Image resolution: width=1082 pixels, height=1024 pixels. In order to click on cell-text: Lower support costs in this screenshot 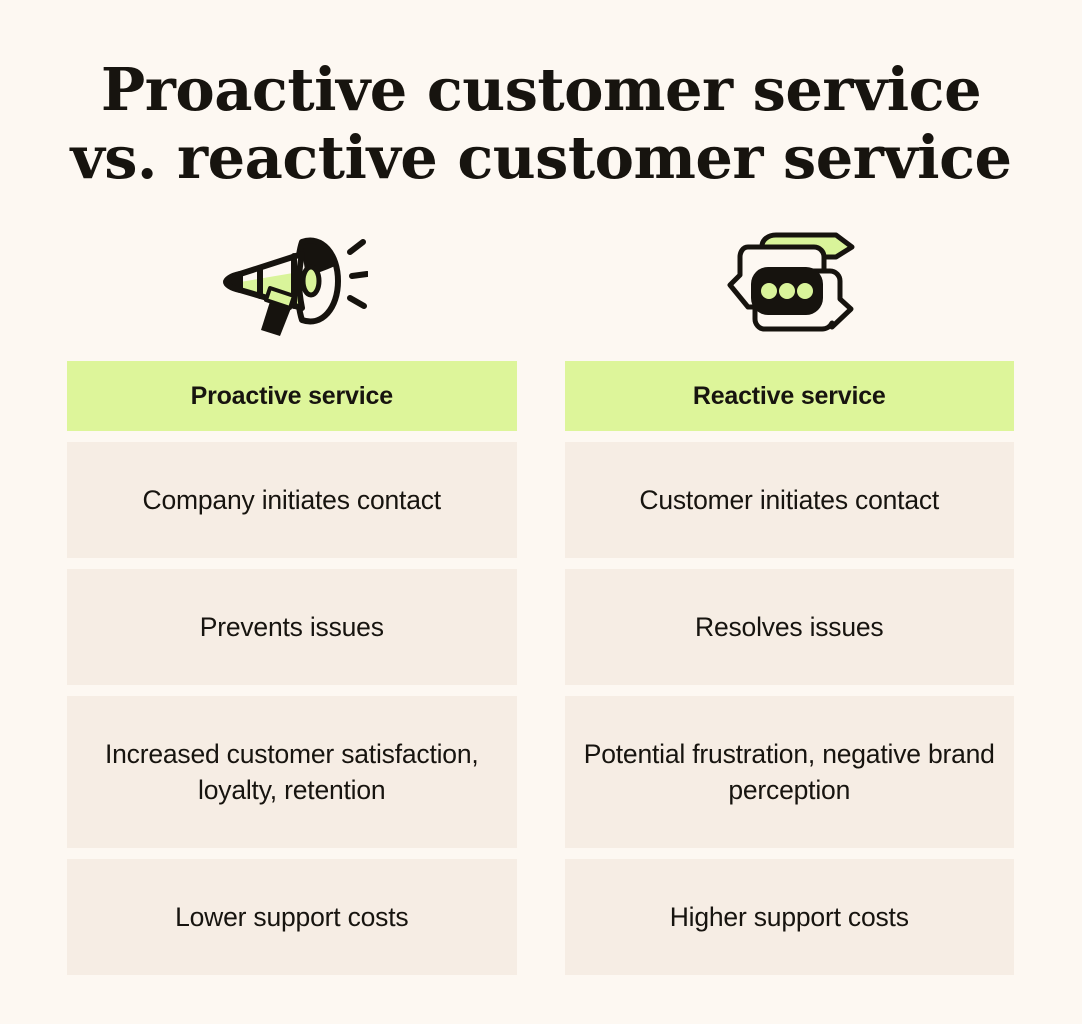, I will do `click(292, 917)`.